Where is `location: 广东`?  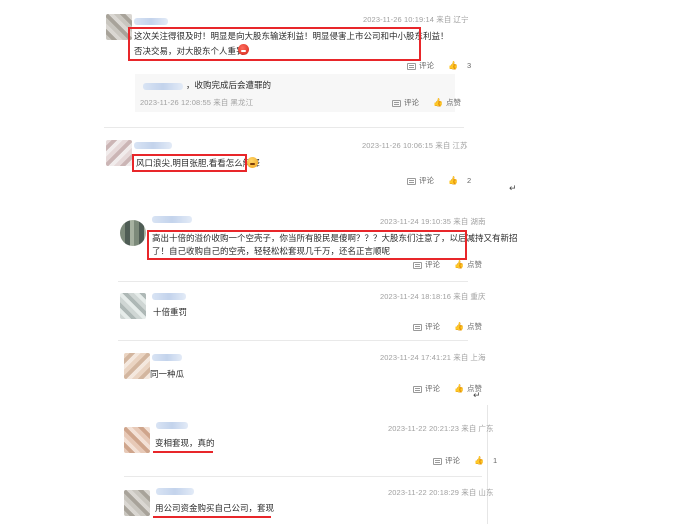 location: 广东 is located at coordinates (486, 428).